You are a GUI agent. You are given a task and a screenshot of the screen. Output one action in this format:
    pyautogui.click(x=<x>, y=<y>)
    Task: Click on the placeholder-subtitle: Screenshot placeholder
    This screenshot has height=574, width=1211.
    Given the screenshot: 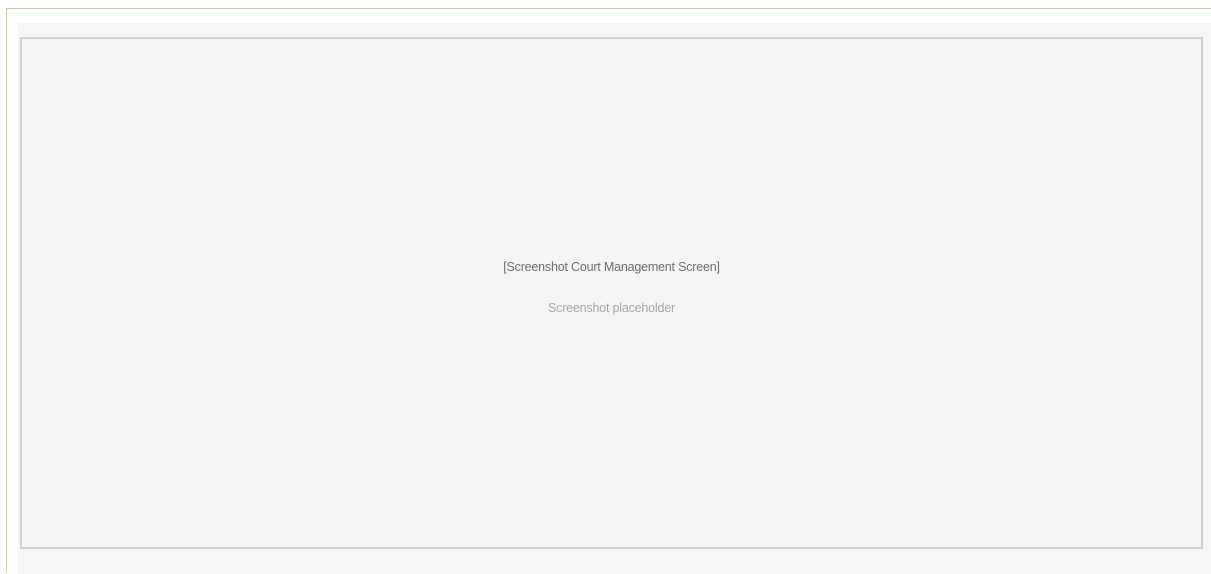 What is the action you would take?
    pyautogui.click(x=611, y=308)
    